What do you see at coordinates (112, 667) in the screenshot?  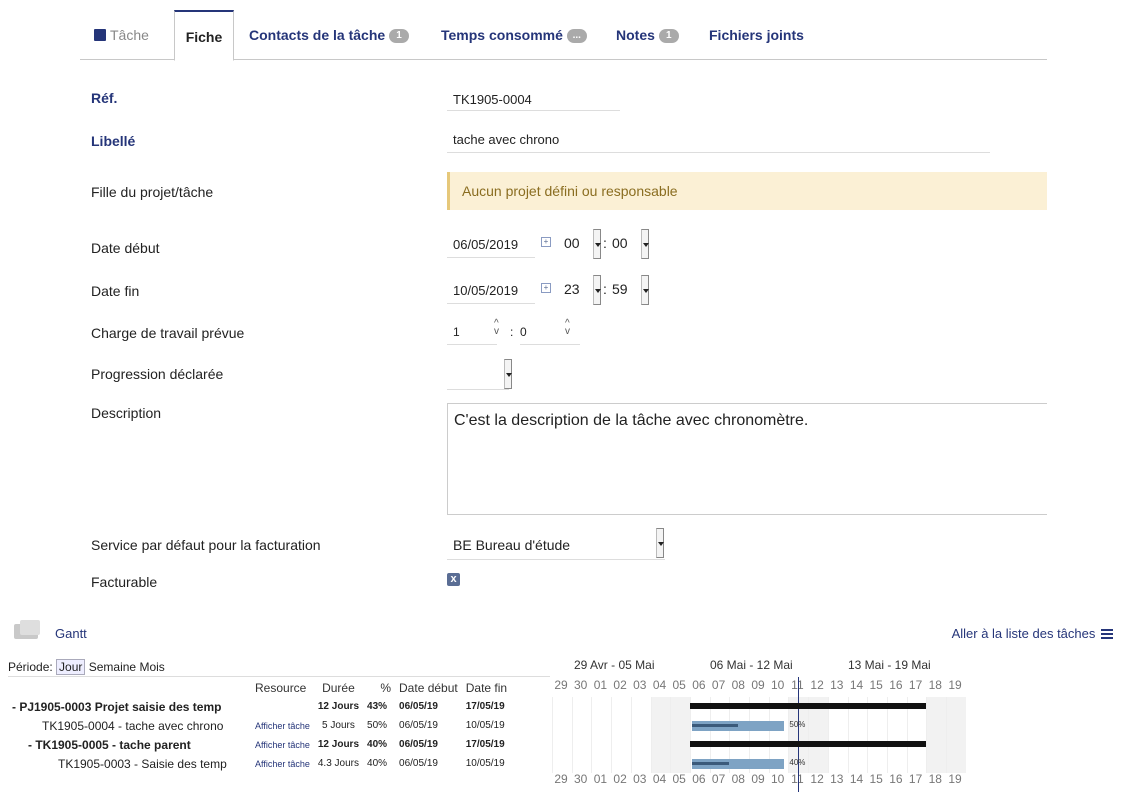 I see `period-option-week: Semaine` at bounding box center [112, 667].